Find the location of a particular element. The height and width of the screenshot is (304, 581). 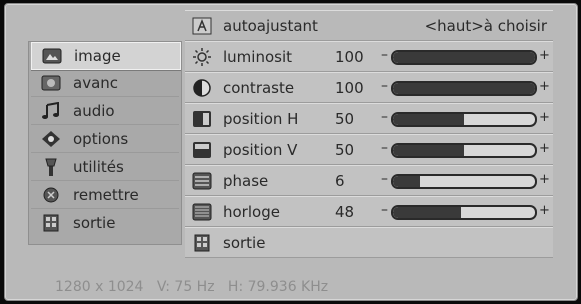

setting-label: position V is located at coordinates (260, 149).